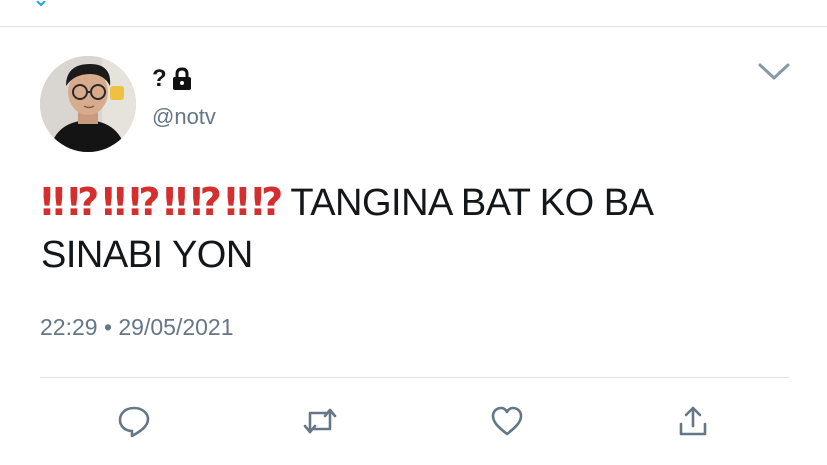  I want to click on share-icon, so click(693, 421).